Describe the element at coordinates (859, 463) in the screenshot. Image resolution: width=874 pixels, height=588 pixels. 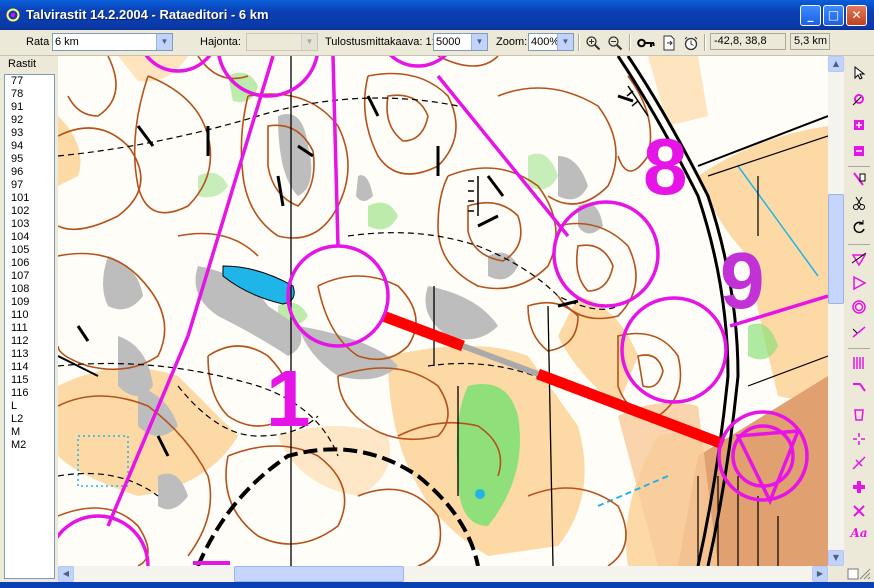
I see `crossing-section-icon` at that location.